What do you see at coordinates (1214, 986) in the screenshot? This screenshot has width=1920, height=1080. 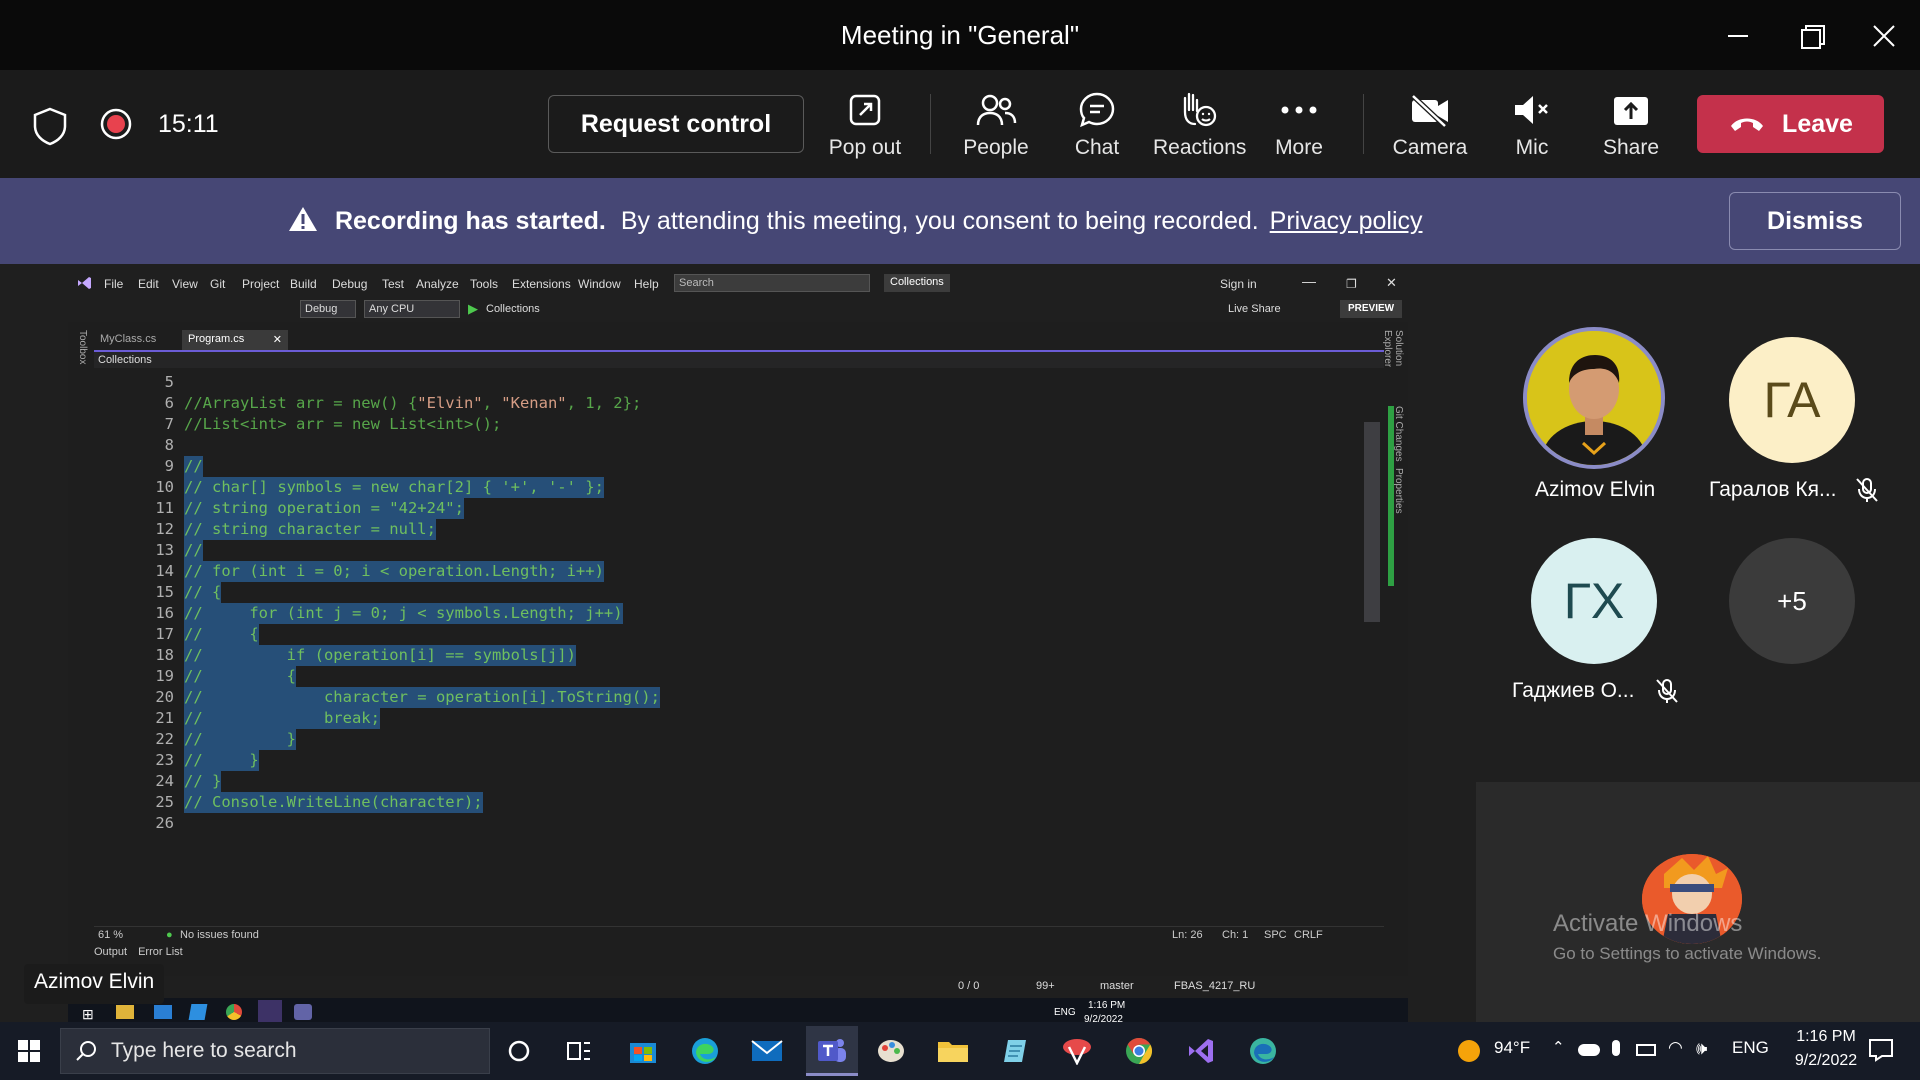 I see `vs-repo: FBAS_4217_RU` at bounding box center [1214, 986].